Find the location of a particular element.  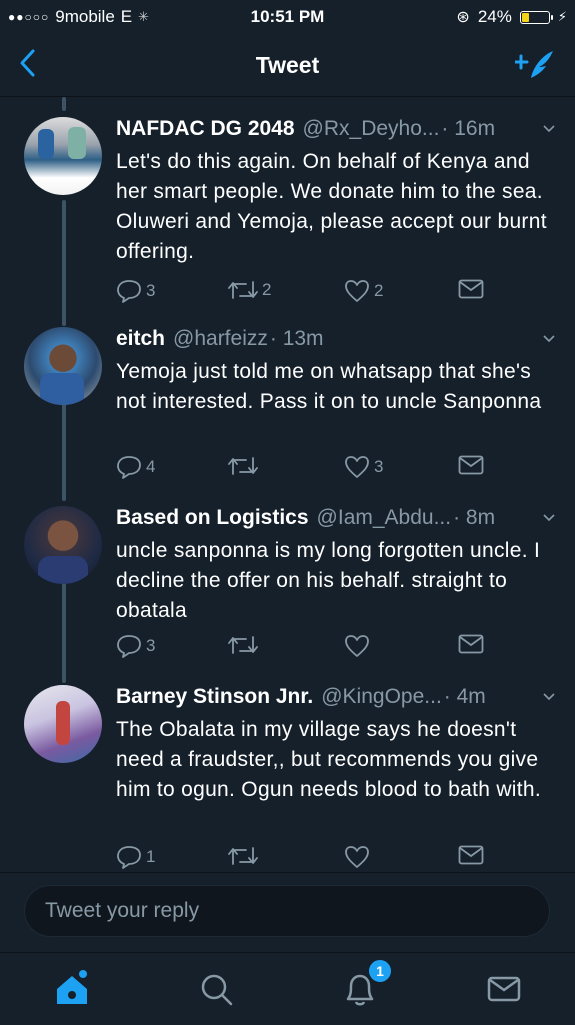

tweet-actions: 3 2 2 is located at coordinates (336, 292).